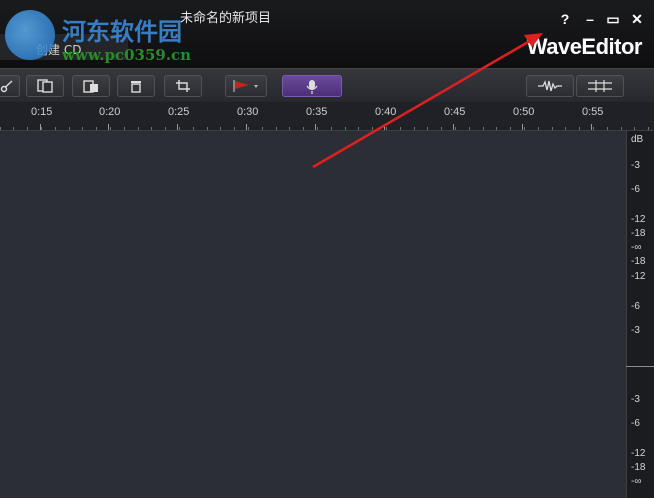 Image resolution: width=654 pixels, height=498 pixels. I want to click on db-unit-label: dB, so click(637, 139).